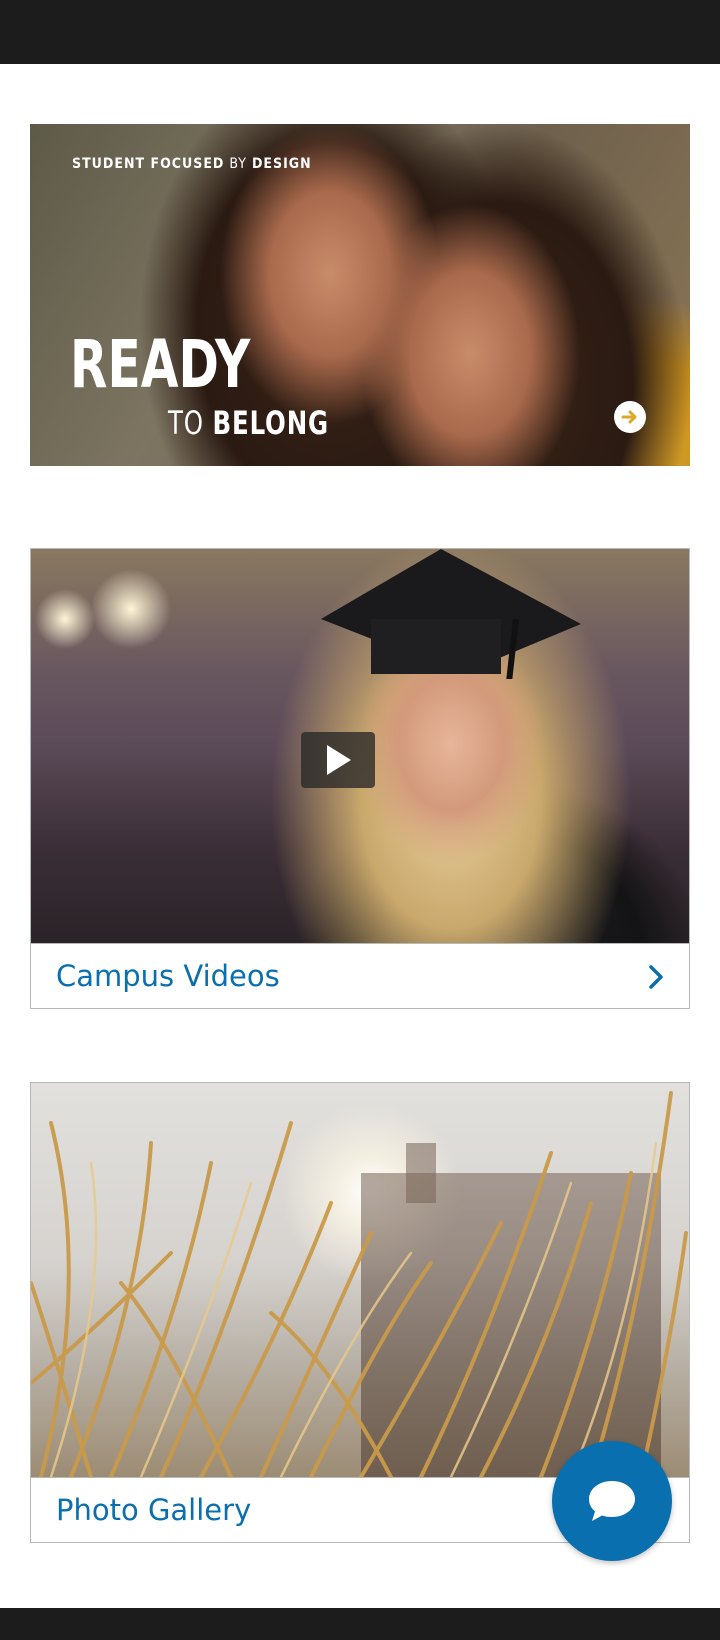 The height and width of the screenshot is (1640, 720). What do you see at coordinates (630, 417) in the screenshot?
I see `arrow-right-circle-icon` at bounding box center [630, 417].